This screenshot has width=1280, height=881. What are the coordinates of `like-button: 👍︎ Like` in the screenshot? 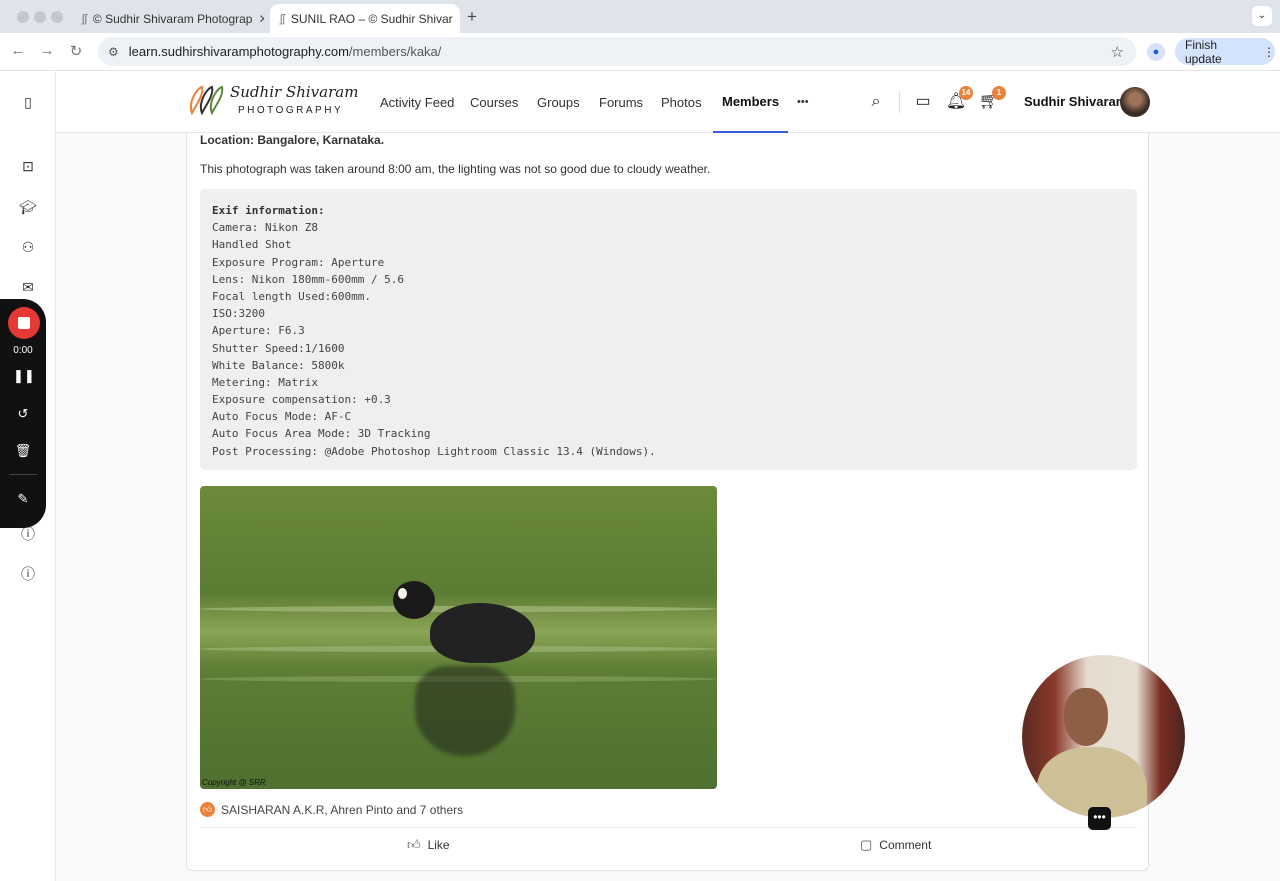 It's located at (428, 845).